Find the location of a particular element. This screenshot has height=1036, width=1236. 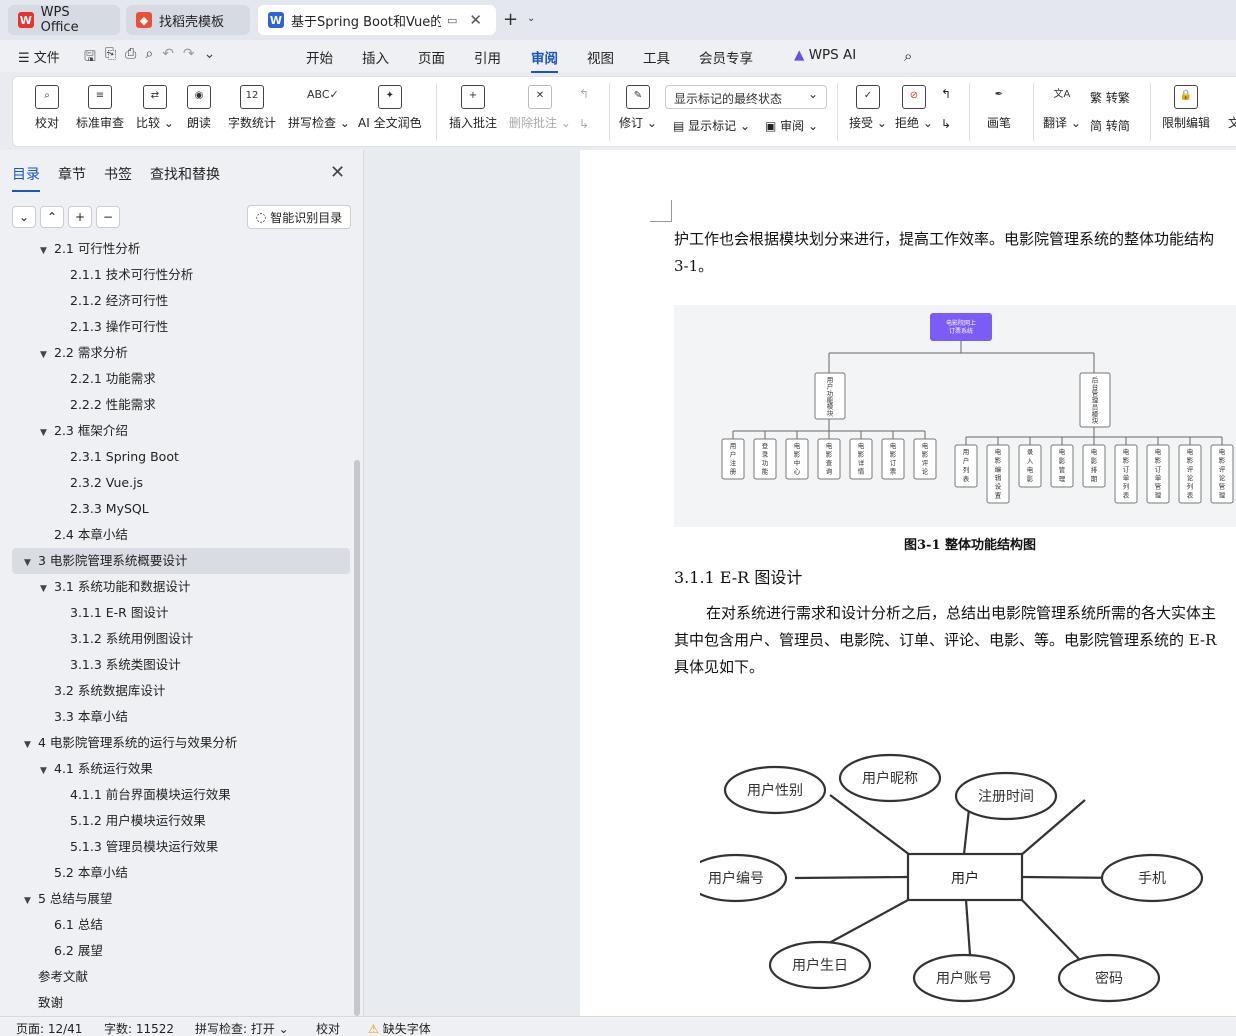

proofread-button: ⌕ 校对 is located at coordinates (47, 108).